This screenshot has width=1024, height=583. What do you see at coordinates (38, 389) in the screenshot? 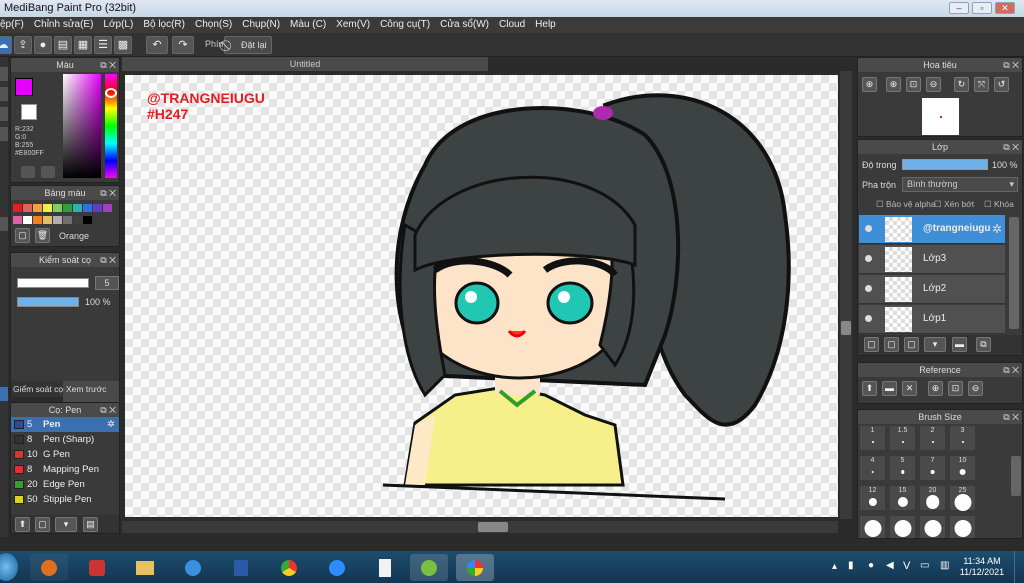
I see `tab-brush-control: Giểm soát cọ` at bounding box center [38, 389].